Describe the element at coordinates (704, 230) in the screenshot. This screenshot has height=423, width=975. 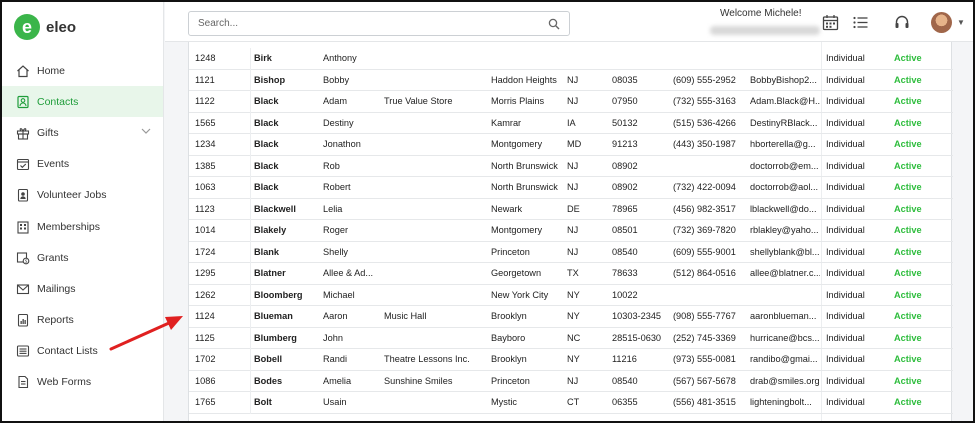
I see `phone-cell: (732) 369-7820` at that location.